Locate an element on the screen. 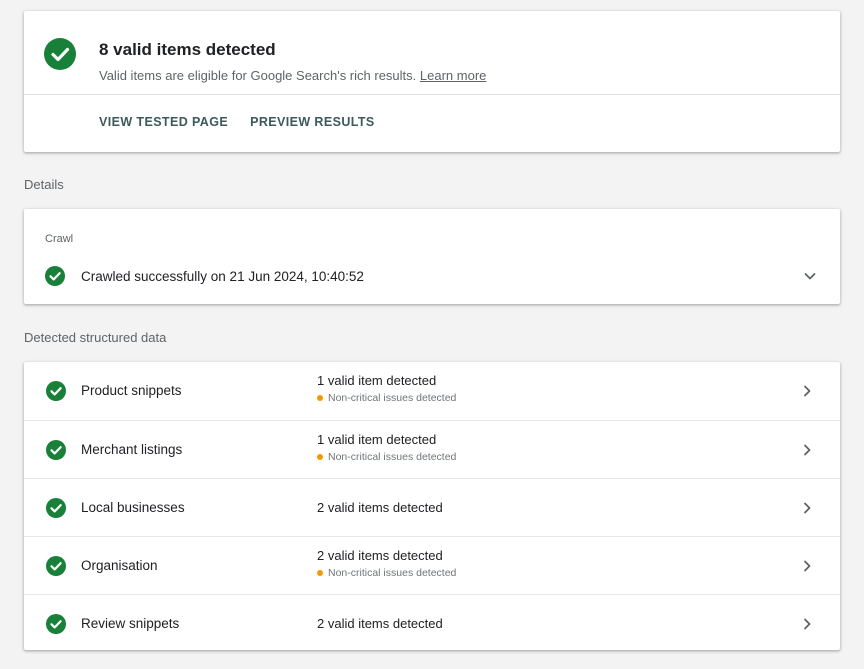 The width and height of the screenshot is (864, 669). crawl-heading: Crawl is located at coordinates (59, 239).